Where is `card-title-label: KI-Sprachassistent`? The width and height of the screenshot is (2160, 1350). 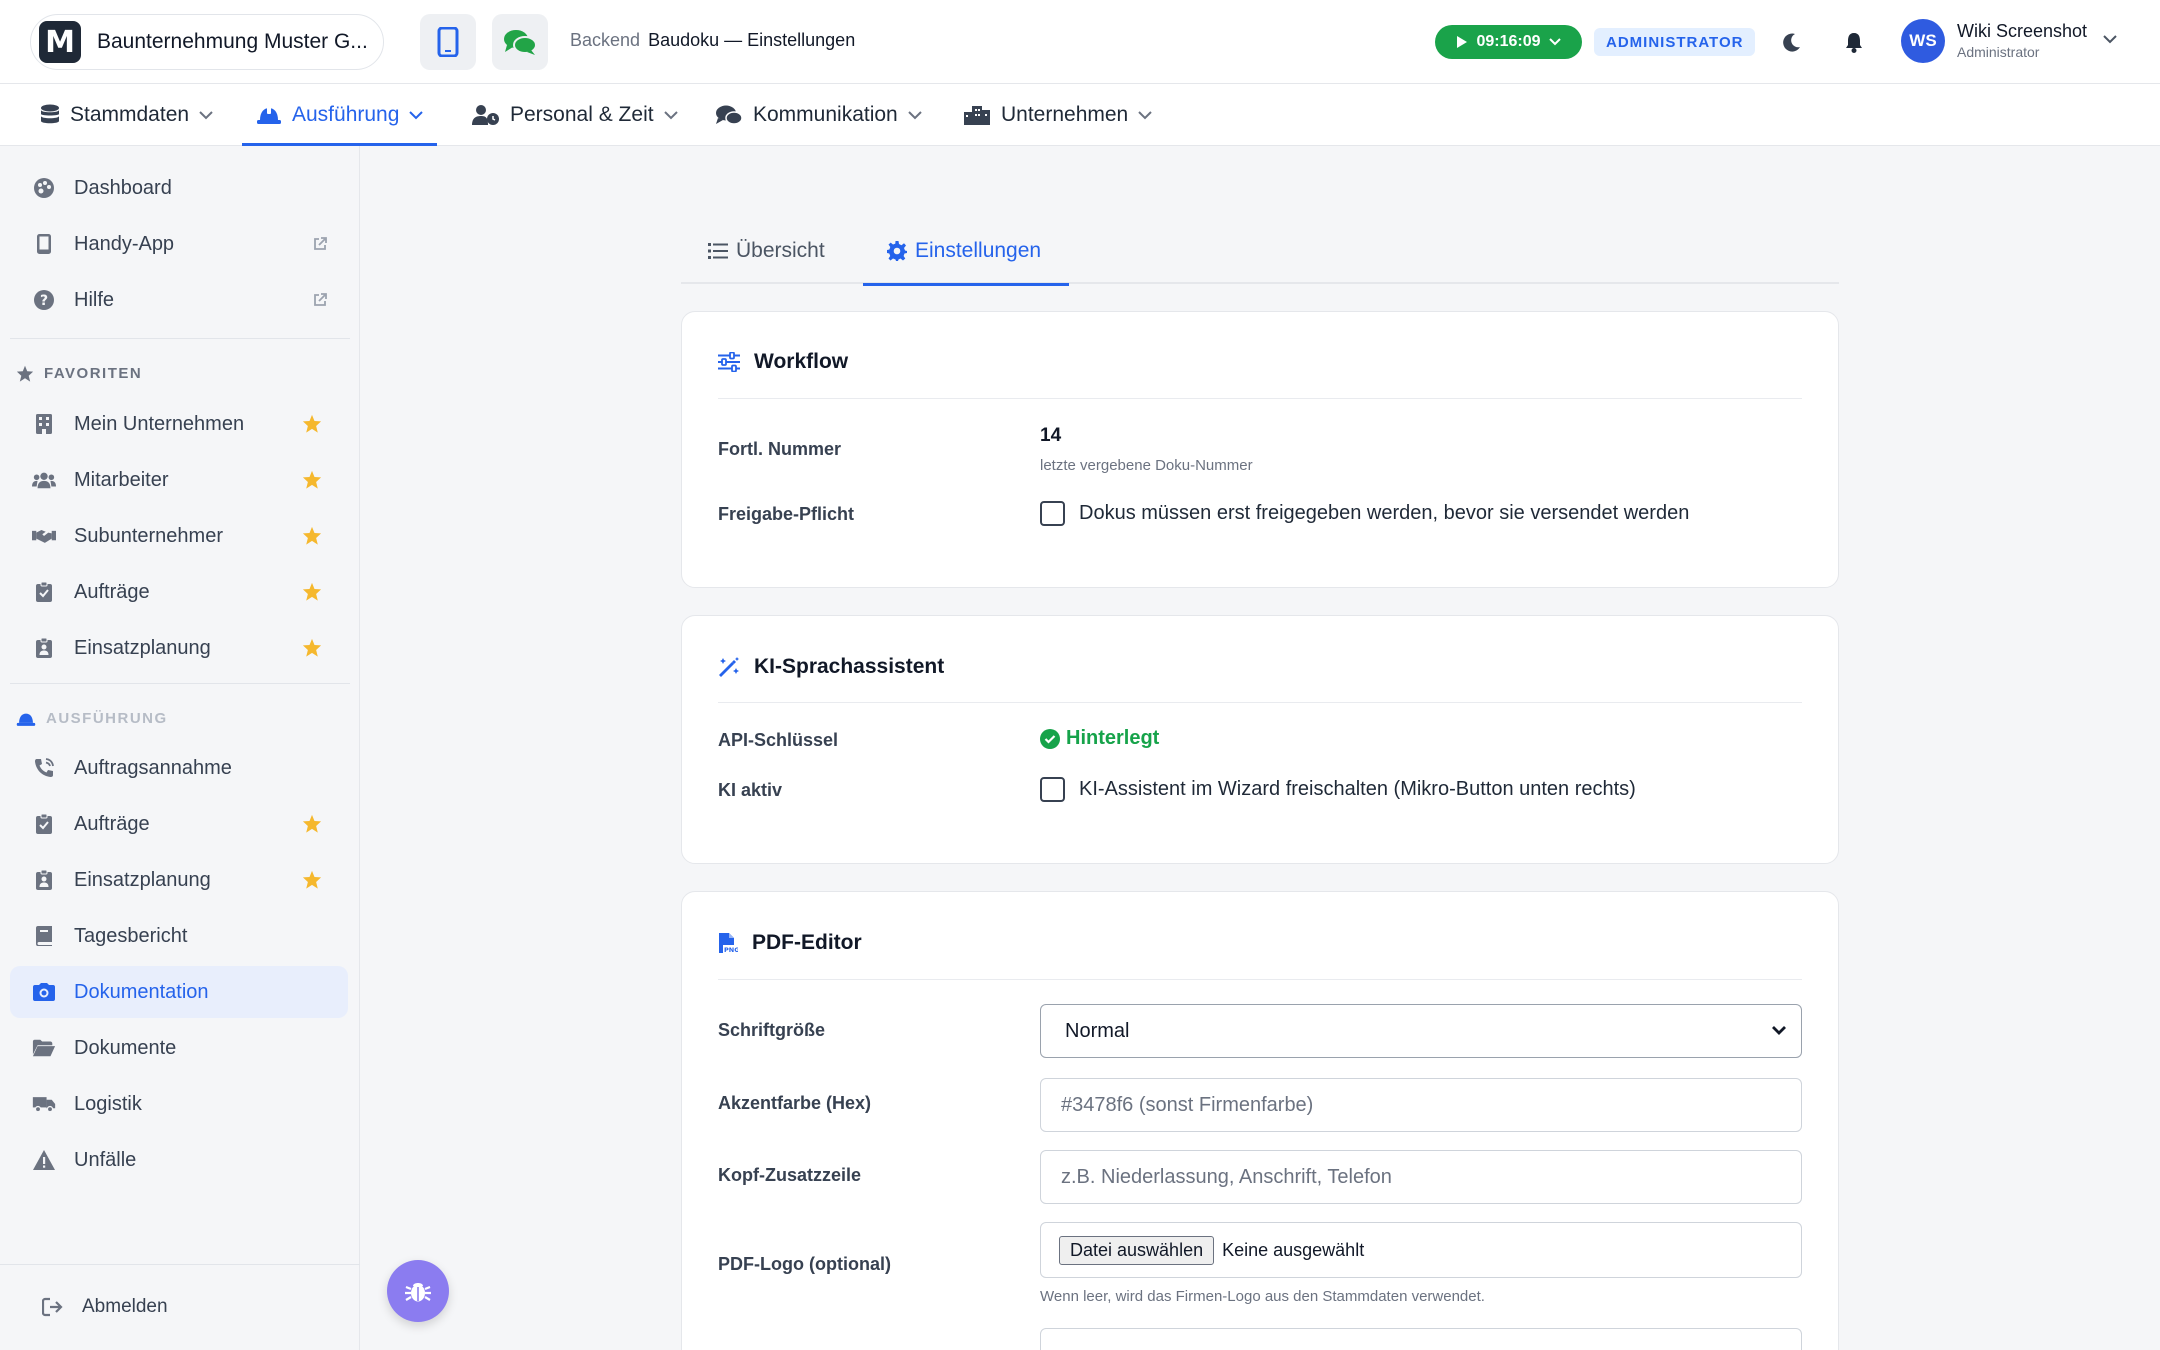
card-title-label: KI-Sprachassistent is located at coordinates (849, 666).